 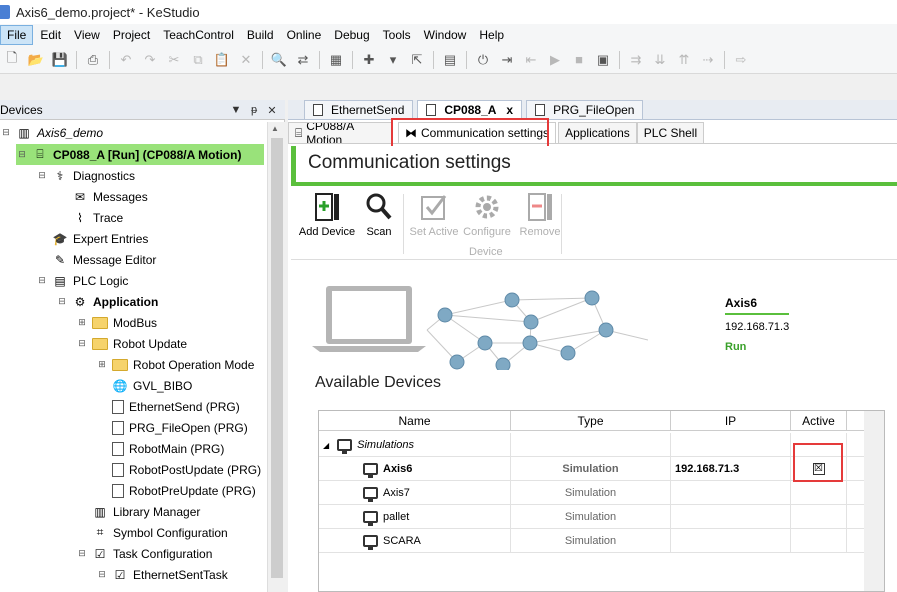 I want to click on run-icon: ▶, so click(x=555, y=60).